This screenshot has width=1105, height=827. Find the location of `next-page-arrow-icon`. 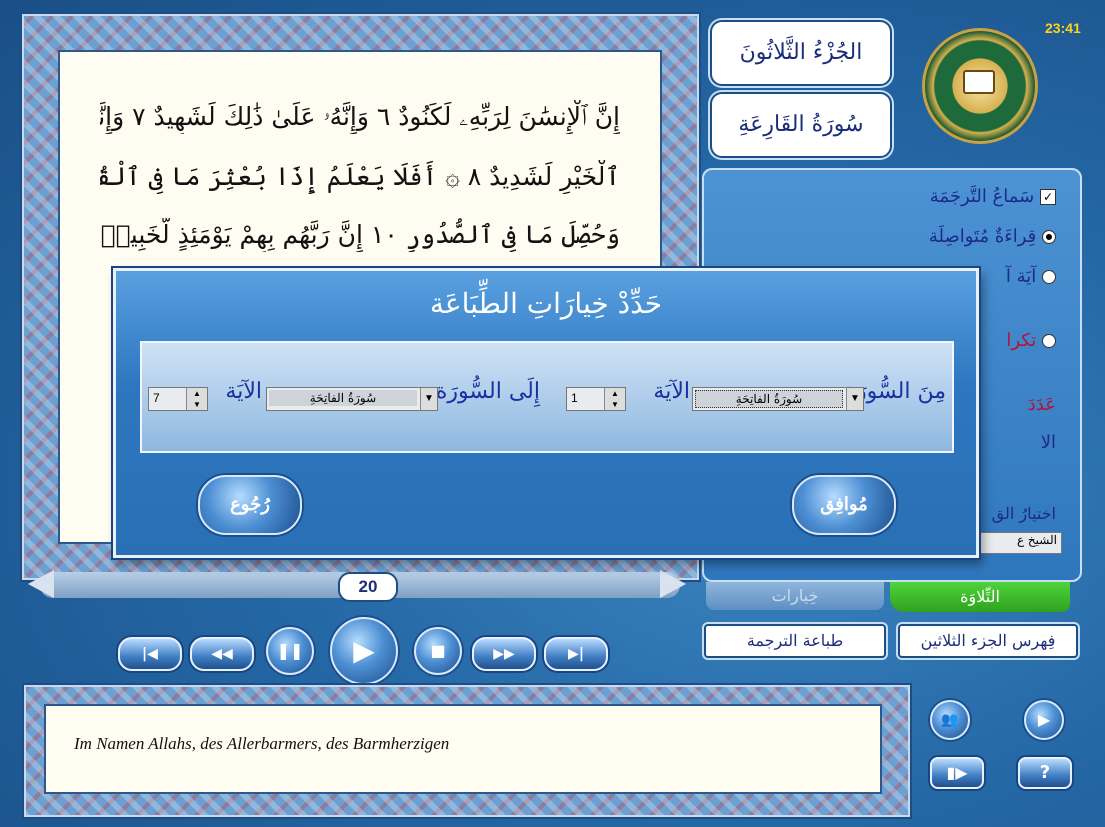

next-page-arrow-icon is located at coordinates (673, 584).